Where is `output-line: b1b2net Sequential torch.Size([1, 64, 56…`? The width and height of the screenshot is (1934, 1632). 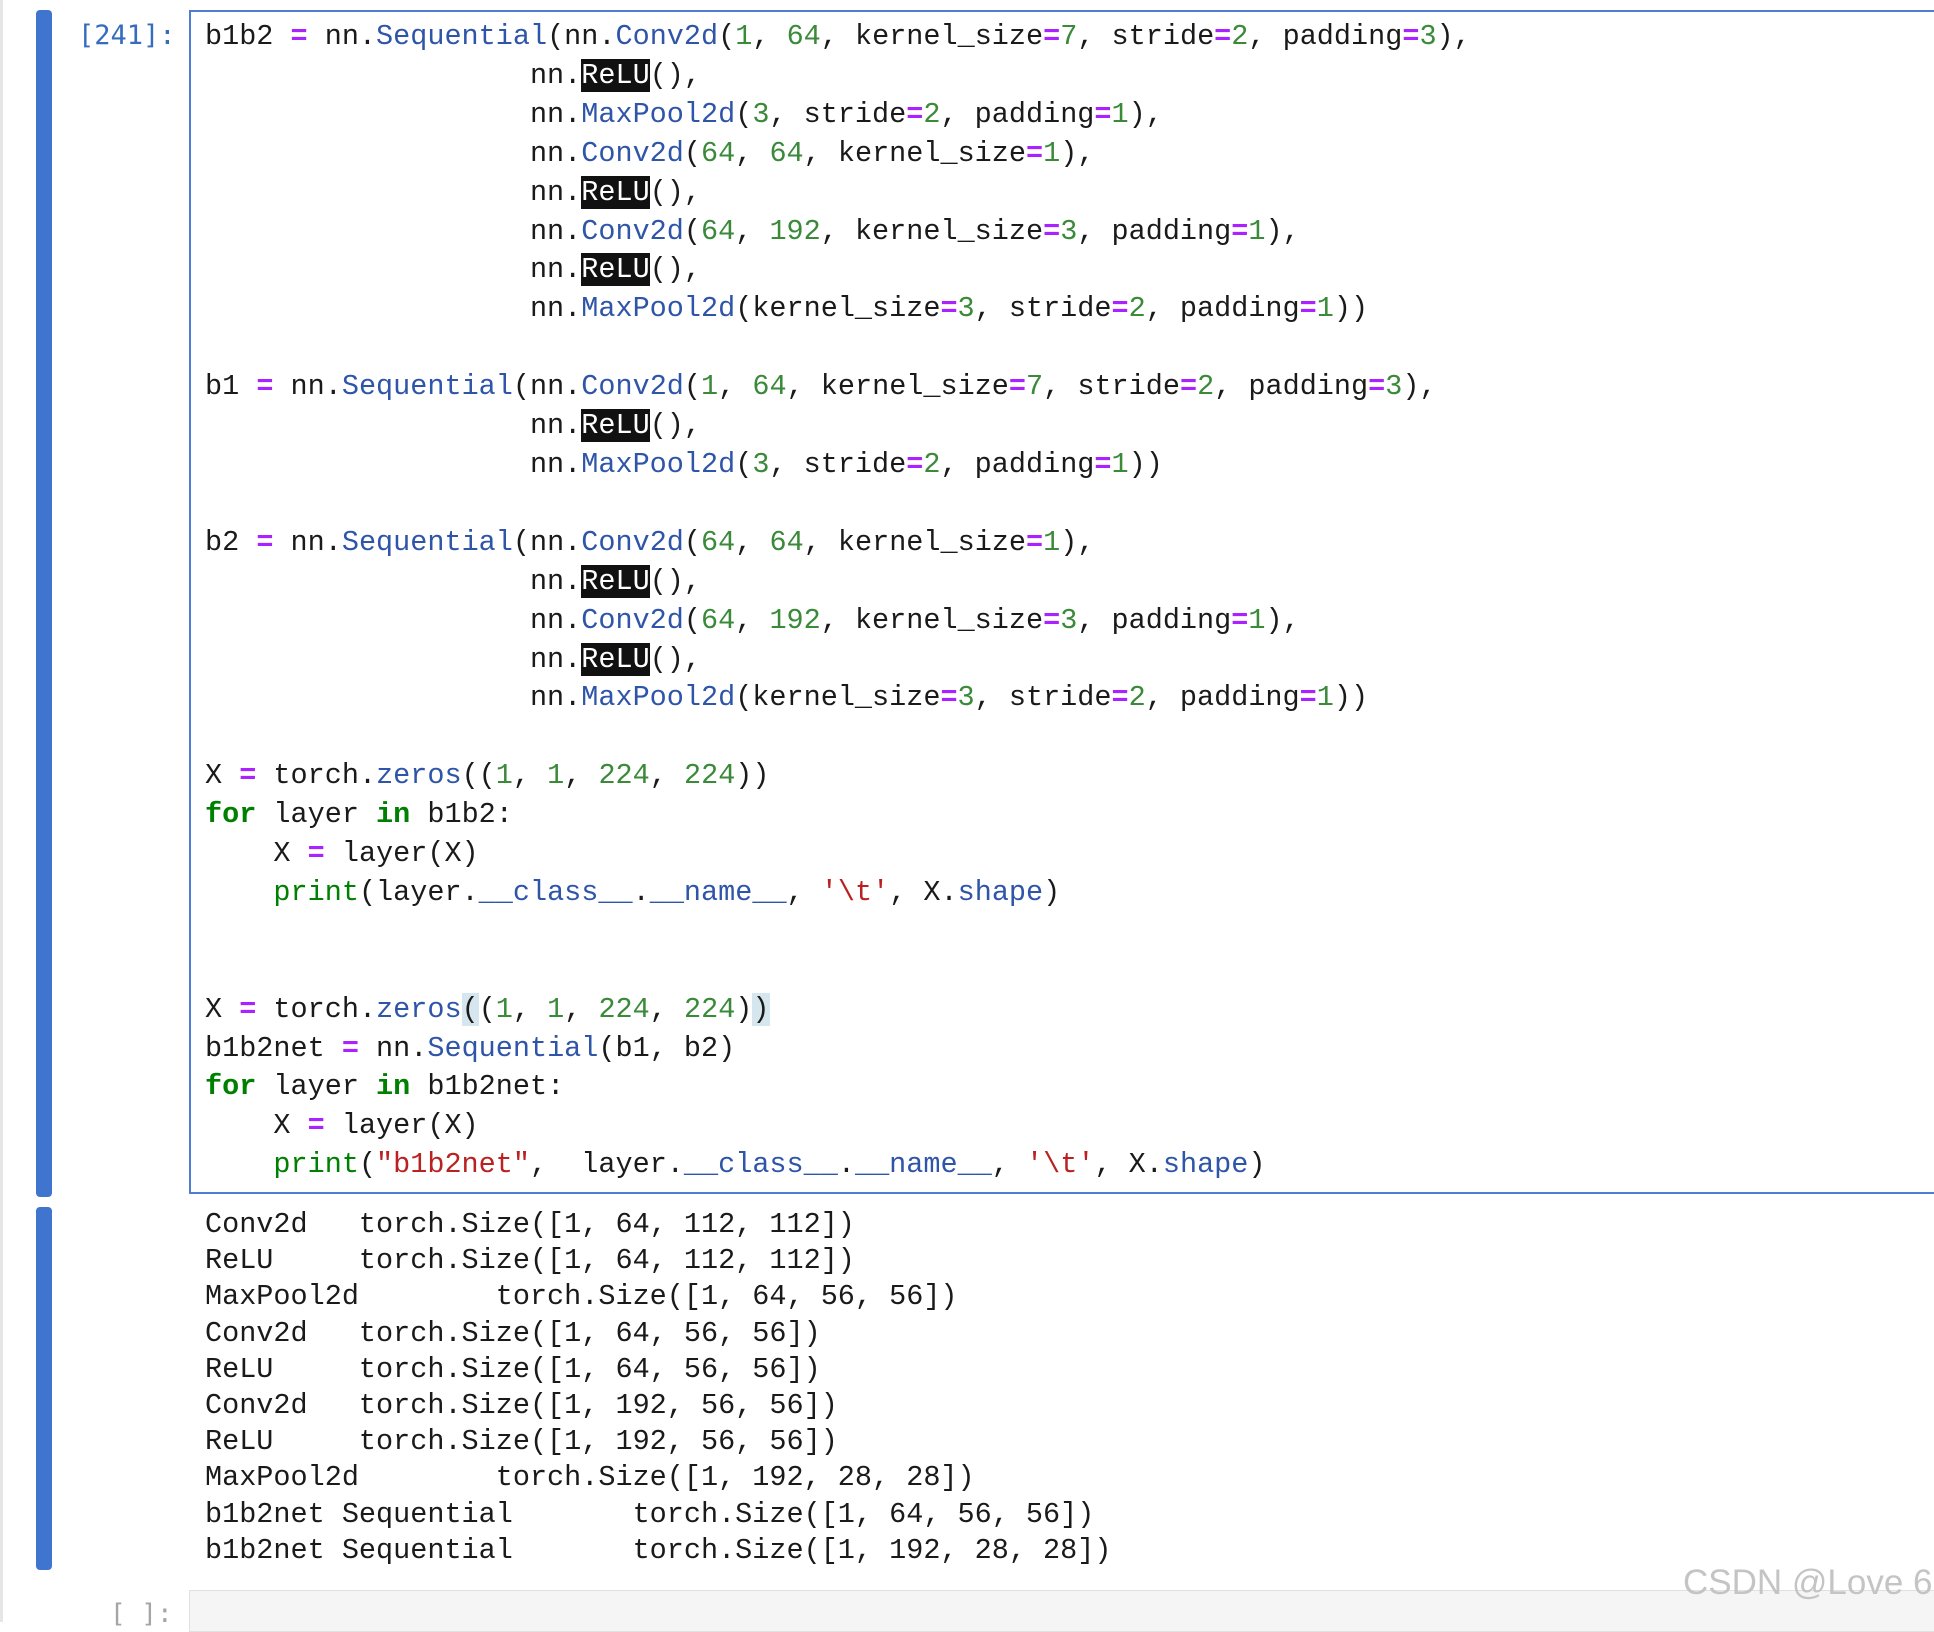
output-line: b1b2net Sequential torch.Size([1, 64, 56… is located at coordinates (650, 1514).